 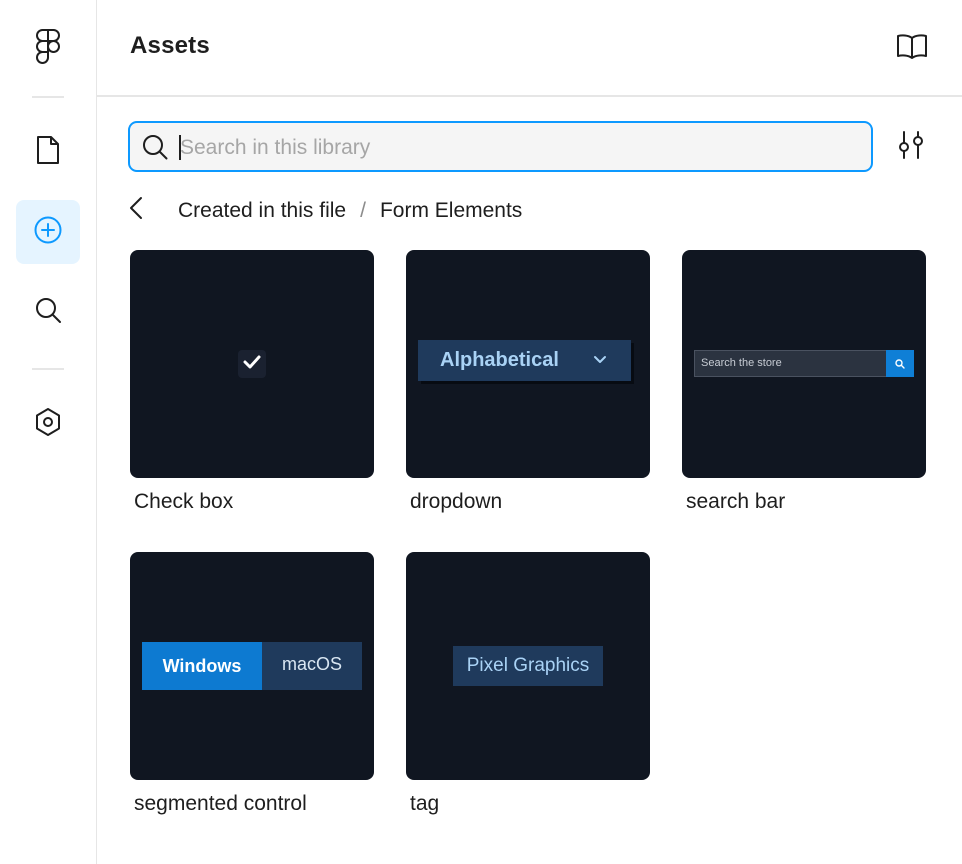 What do you see at coordinates (220, 803) in the screenshot?
I see `component-label: segmented control` at bounding box center [220, 803].